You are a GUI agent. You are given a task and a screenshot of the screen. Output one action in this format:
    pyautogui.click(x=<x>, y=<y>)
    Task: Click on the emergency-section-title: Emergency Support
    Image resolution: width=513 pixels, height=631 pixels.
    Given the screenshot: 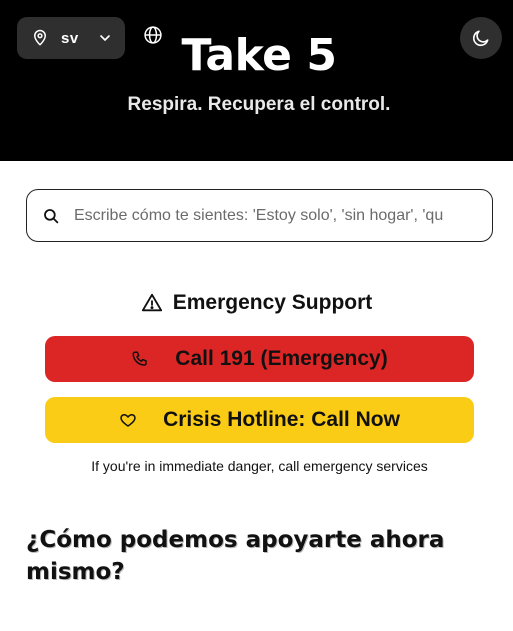 What is the action you would take?
    pyautogui.click(x=256, y=303)
    